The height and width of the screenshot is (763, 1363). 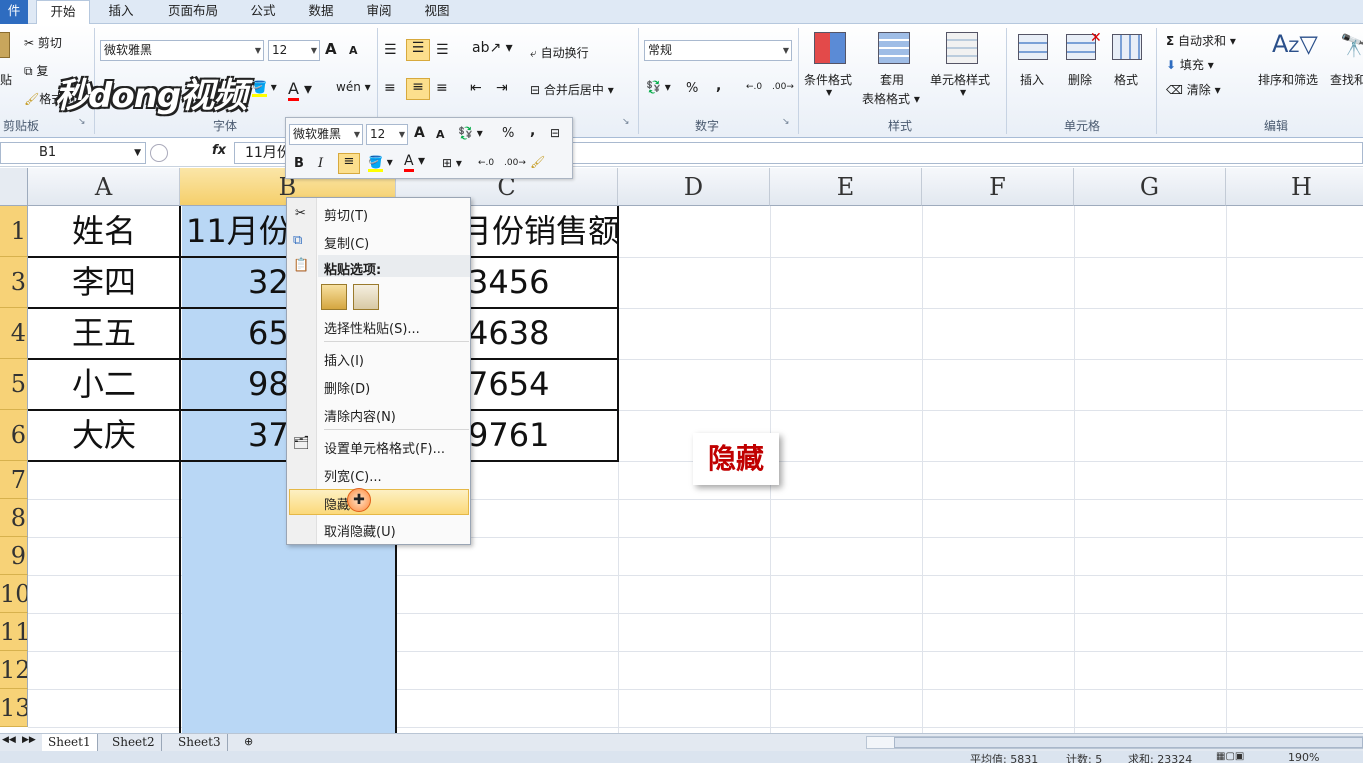 What do you see at coordinates (419, 133) in the screenshot?
I see `mini-grow-font-button: A` at bounding box center [419, 133].